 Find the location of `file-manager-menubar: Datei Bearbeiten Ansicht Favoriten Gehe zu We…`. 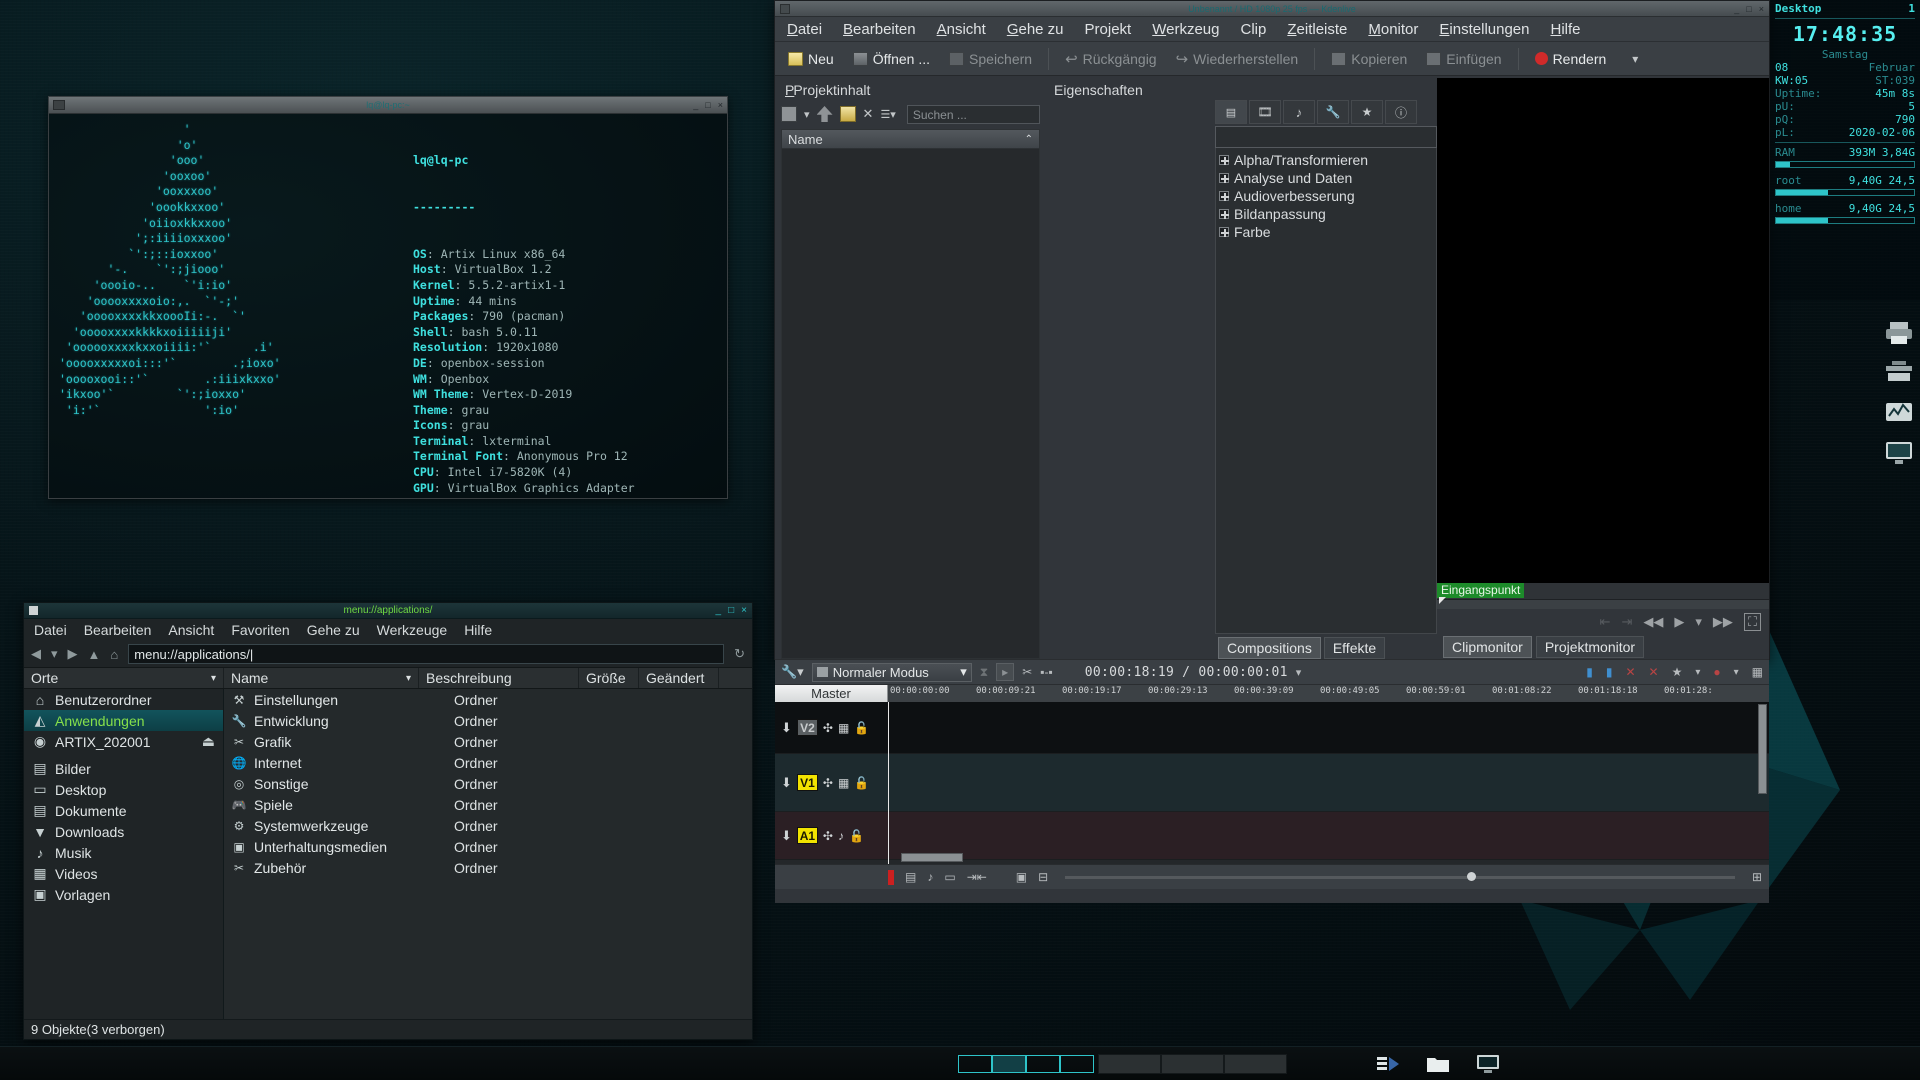

file-manager-menubar: Datei Bearbeiten Ansicht Favoriten Gehe zu We… is located at coordinates (388, 630).